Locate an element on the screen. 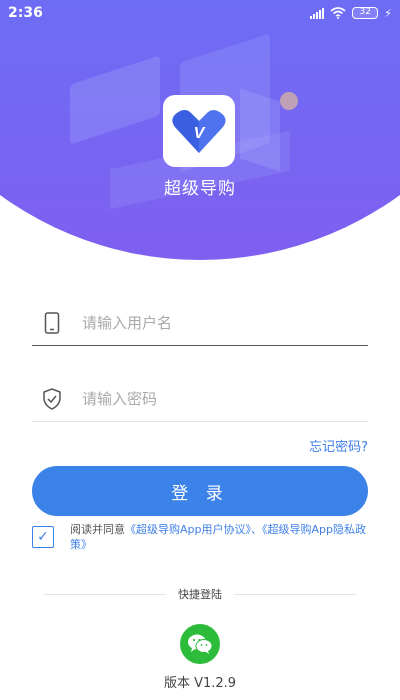  signal-icon is located at coordinates (317, 13).